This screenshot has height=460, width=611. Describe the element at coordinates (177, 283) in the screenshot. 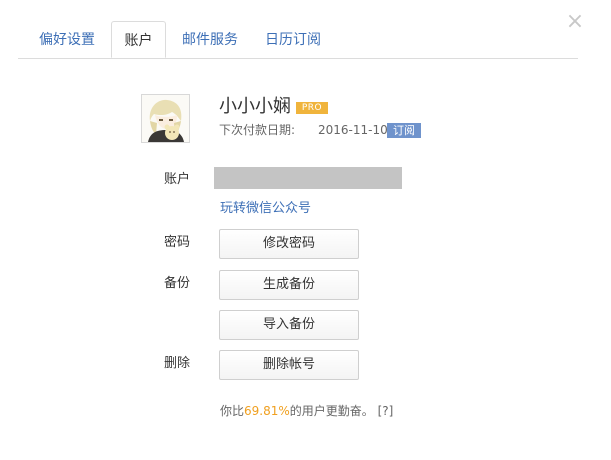

I see `backup-label: 备份` at that location.